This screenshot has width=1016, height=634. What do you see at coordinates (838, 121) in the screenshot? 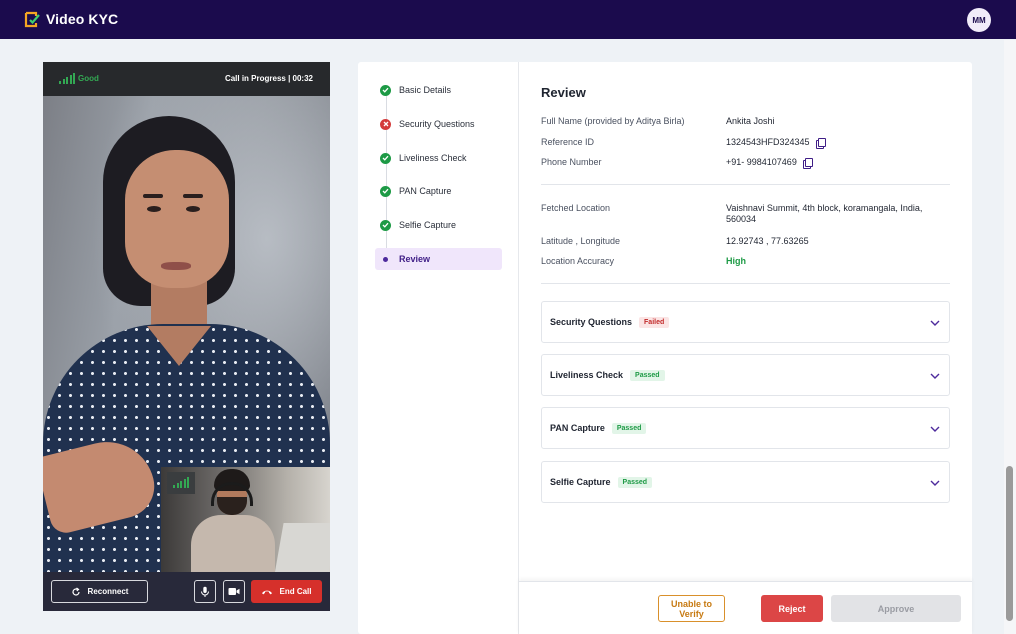
I see `full-name-value: Ankita Joshi` at bounding box center [838, 121].